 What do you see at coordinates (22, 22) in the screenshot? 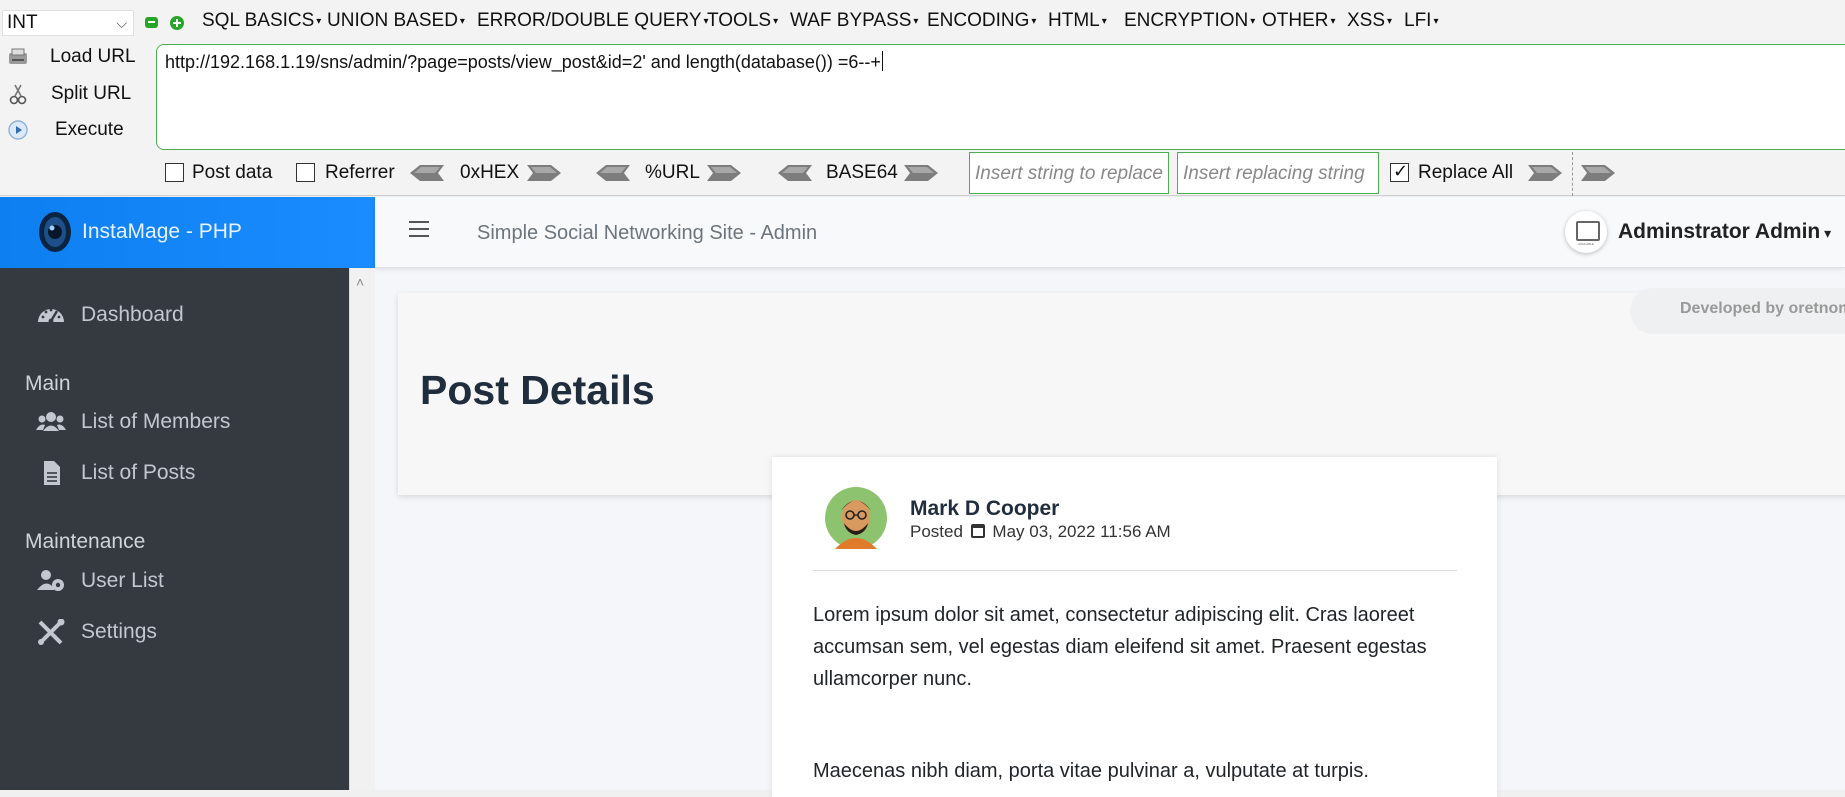
I see `injection-type-value: INT` at bounding box center [22, 22].